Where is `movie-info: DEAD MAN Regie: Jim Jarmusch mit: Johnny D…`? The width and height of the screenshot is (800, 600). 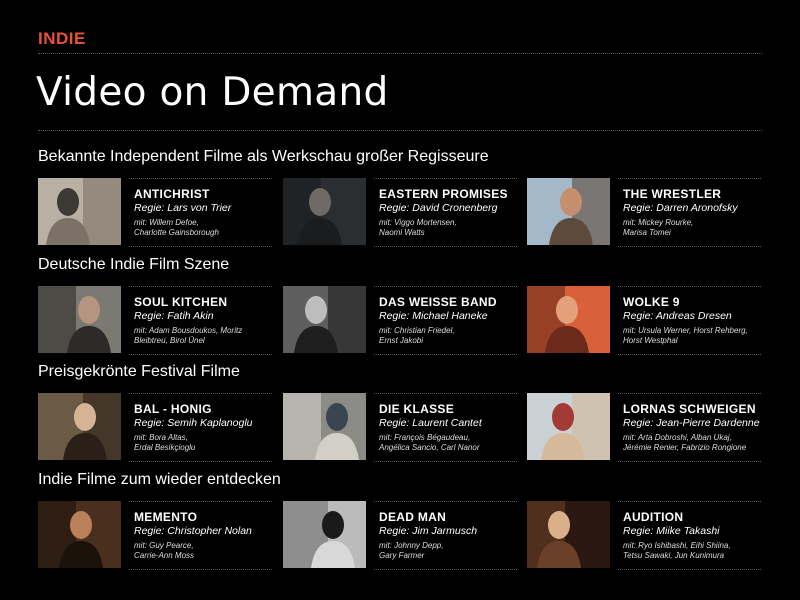 movie-info: DEAD MAN Regie: Jim Jarmusch mit: Johnny D… is located at coordinates (445, 535).